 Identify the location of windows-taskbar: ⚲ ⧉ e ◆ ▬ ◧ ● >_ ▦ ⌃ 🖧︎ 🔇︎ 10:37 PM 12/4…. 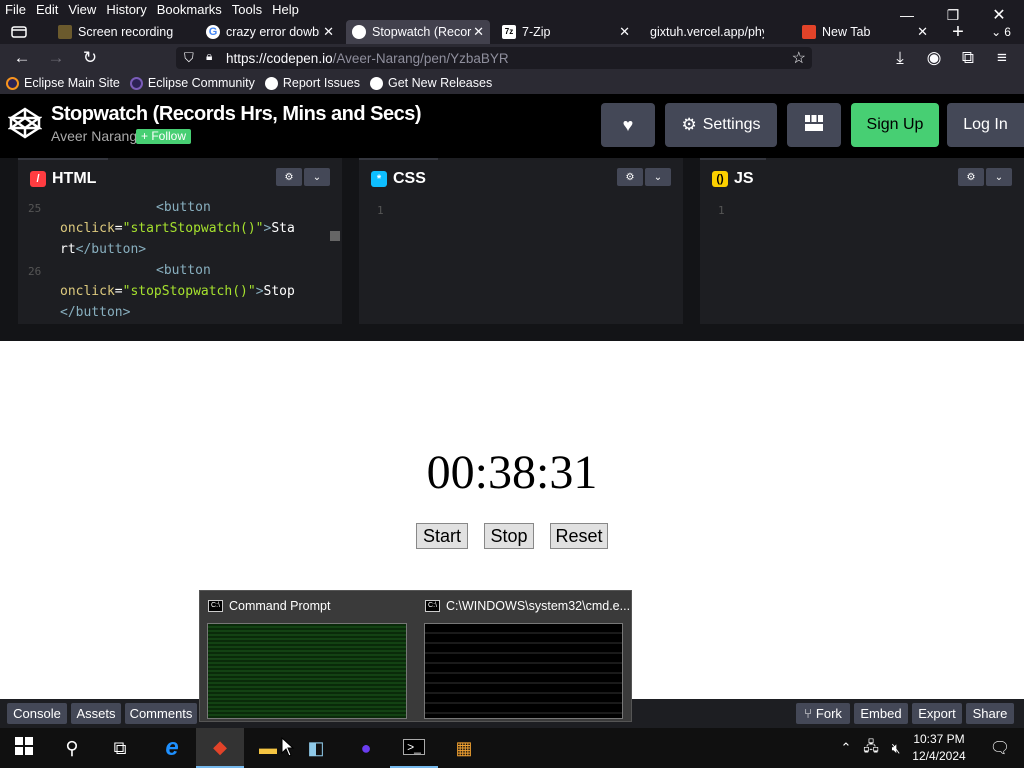
(512, 748).